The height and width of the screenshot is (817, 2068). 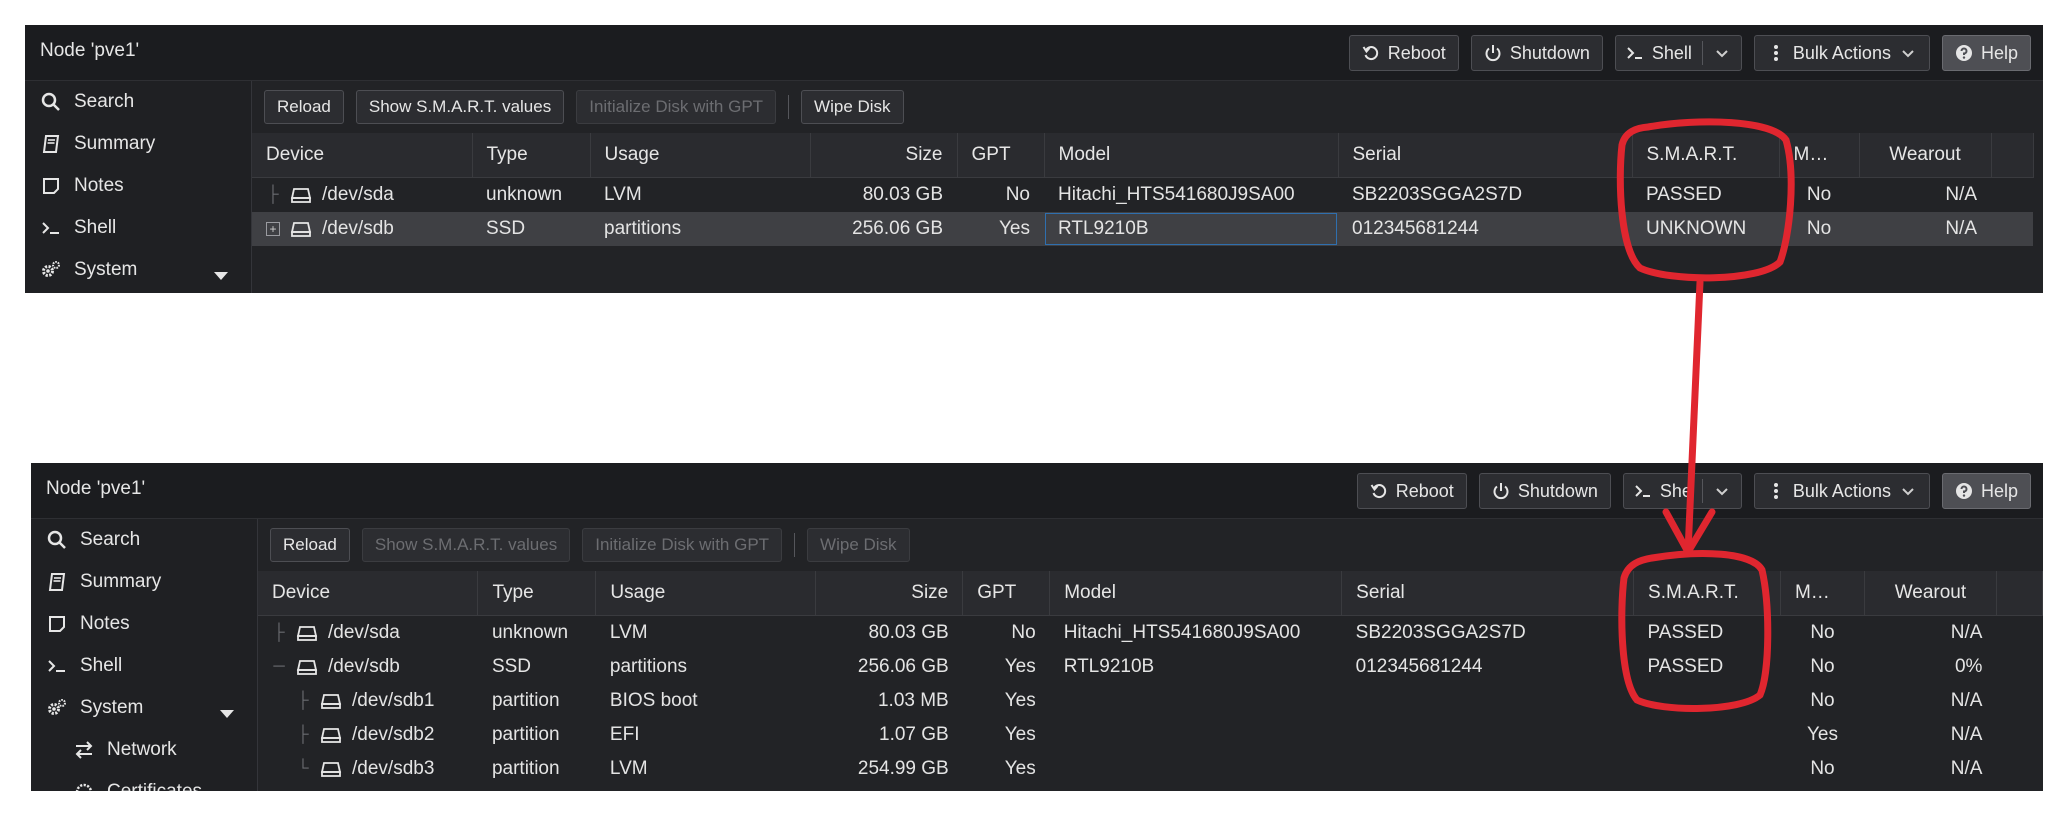 What do you see at coordinates (154, 786) in the screenshot?
I see `sidebar-item-label: Certificates` at bounding box center [154, 786].